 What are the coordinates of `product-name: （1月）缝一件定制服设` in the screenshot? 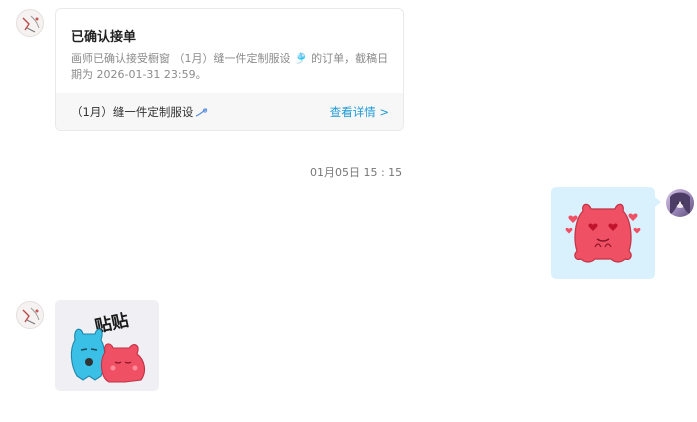 It's located at (139, 112).